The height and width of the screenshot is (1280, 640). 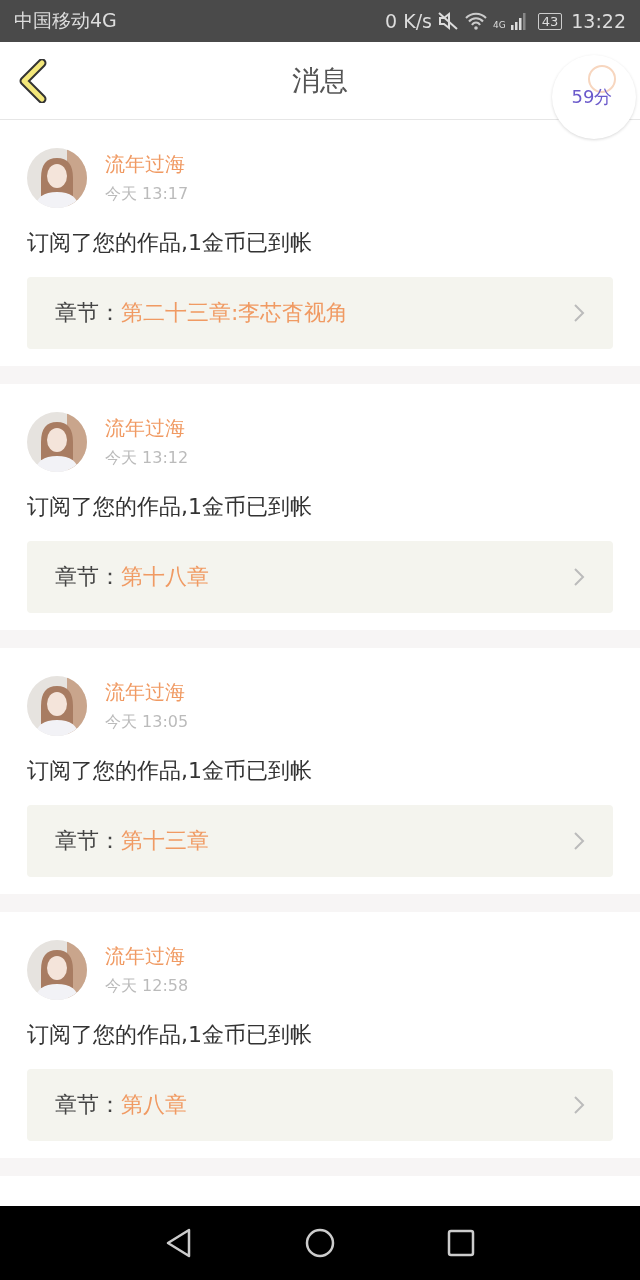 I want to click on message-time: 今天 13:05, so click(x=147, y=722).